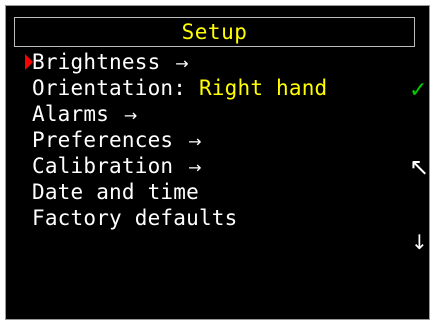  I want to click on menu-item-label: Factory defaults, so click(135, 218).